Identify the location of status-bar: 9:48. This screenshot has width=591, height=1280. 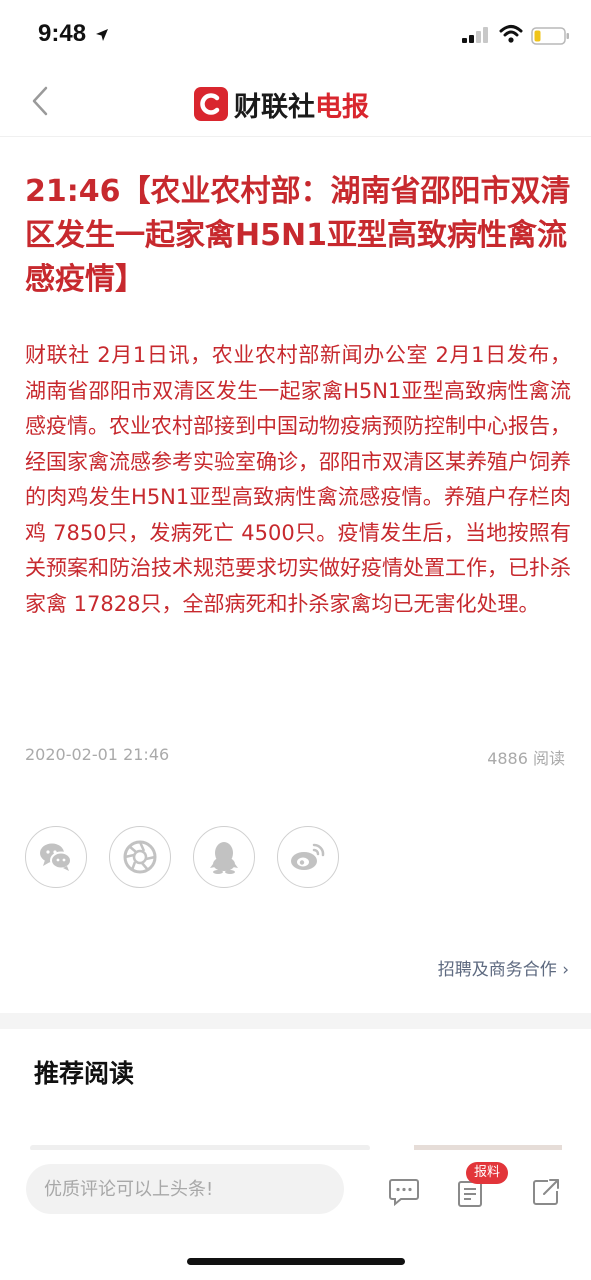
(295, 35).